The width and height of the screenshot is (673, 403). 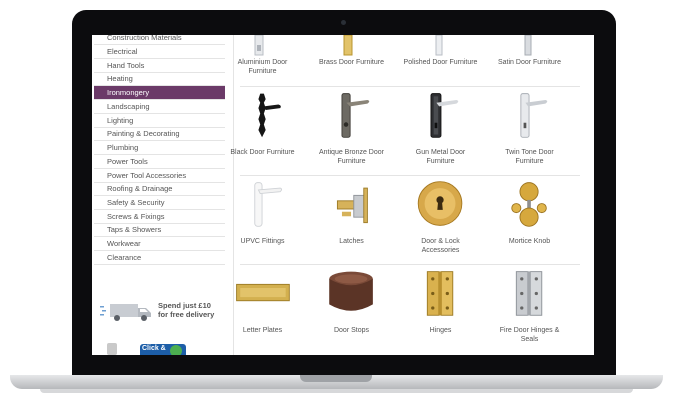 I want to click on badge-circle-icon, so click(x=176, y=350).